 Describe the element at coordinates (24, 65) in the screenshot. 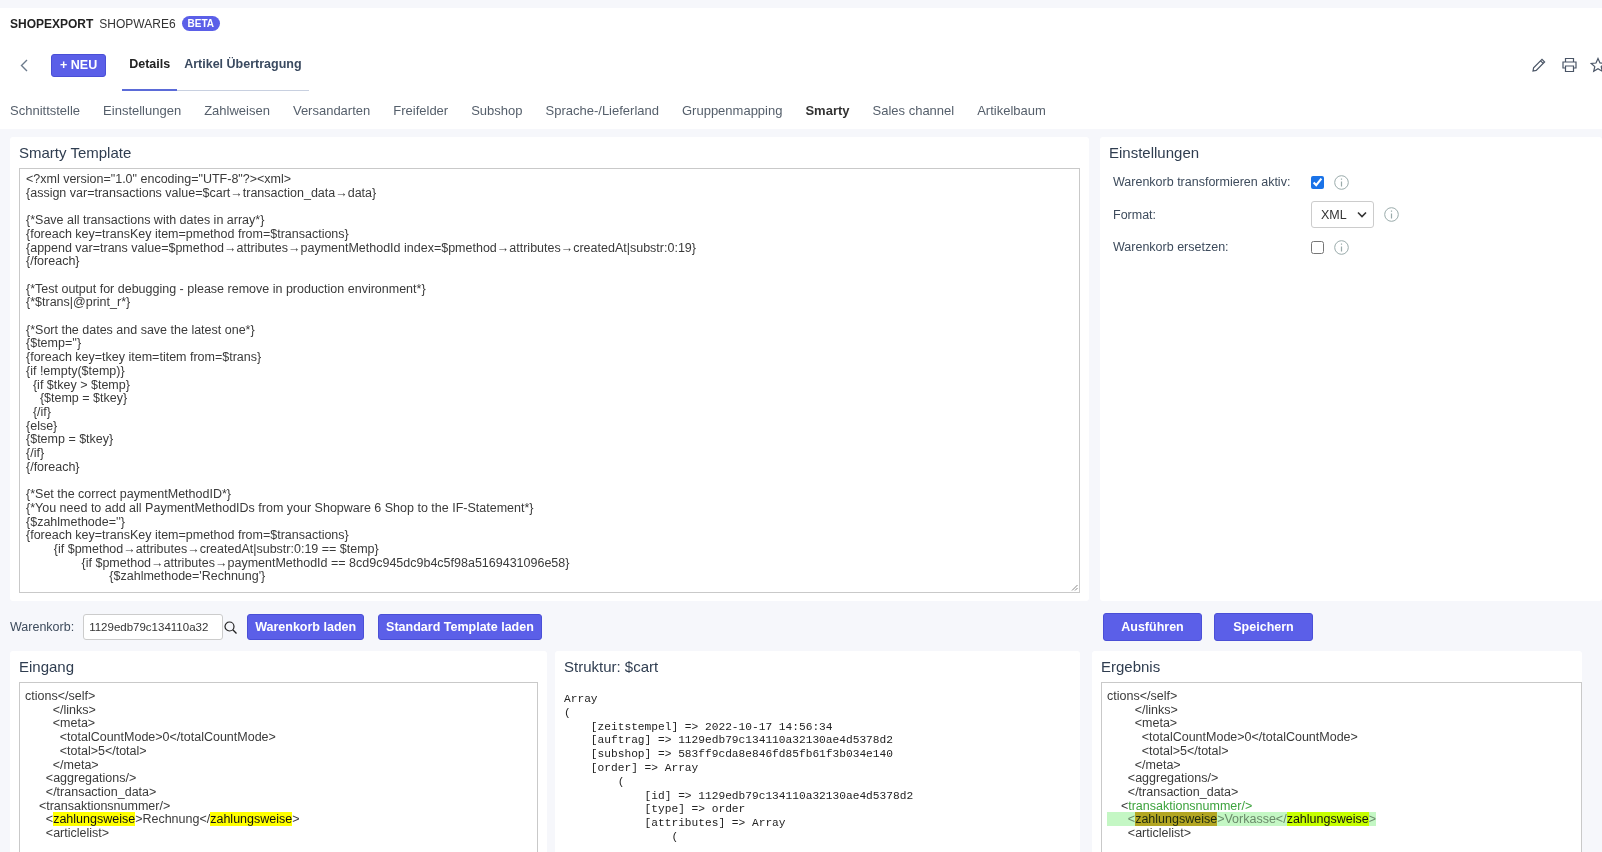

I see `back-icon` at that location.